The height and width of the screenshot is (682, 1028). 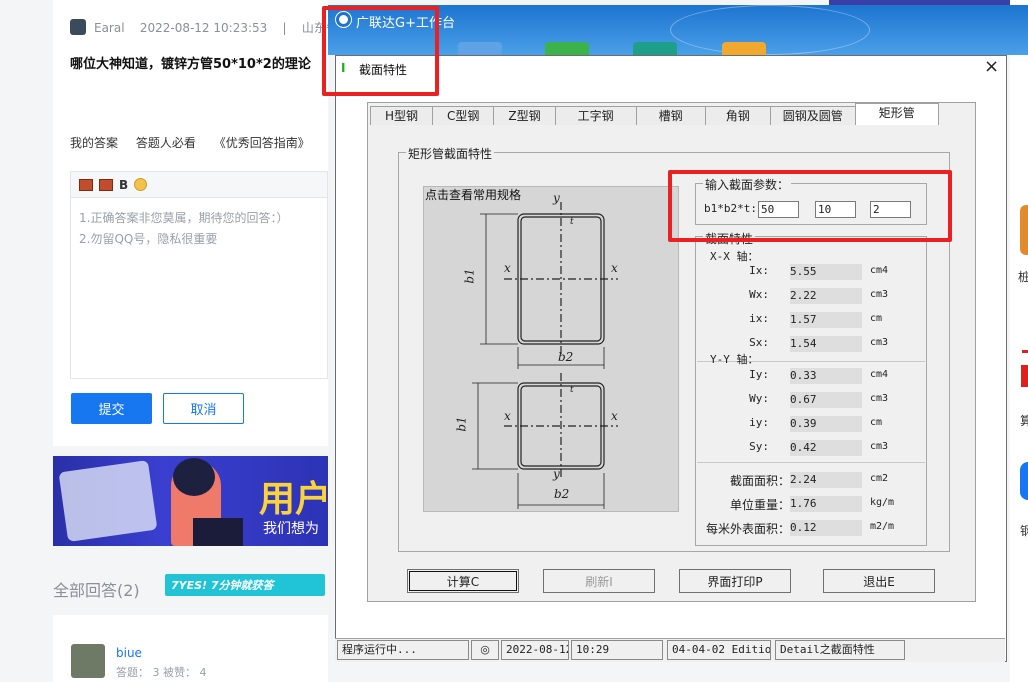 I want to click on highlight-box-input, so click(x=810, y=206).